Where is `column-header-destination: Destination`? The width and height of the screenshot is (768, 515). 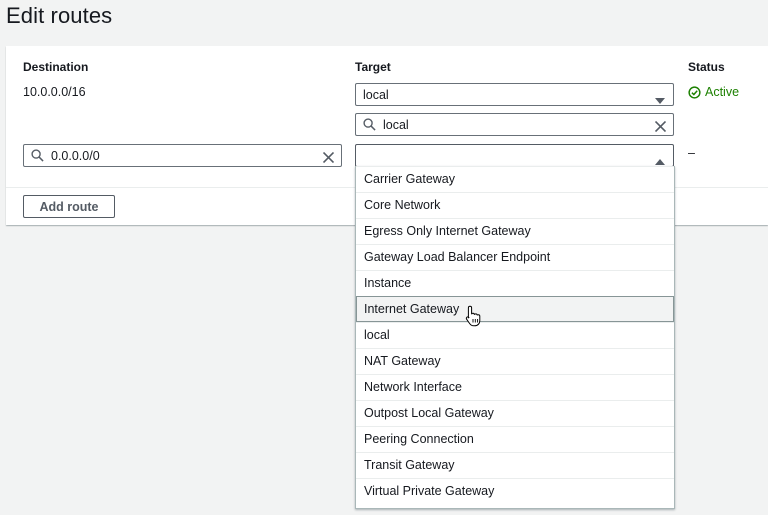
column-header-destination: Destination is located at coordinates (56, 67).